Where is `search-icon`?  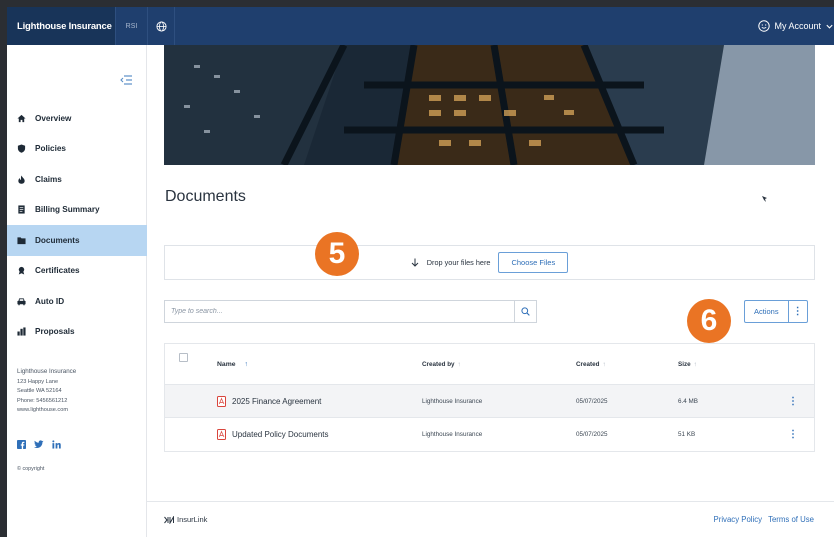 search-icon is located at coordinates (525, 311).